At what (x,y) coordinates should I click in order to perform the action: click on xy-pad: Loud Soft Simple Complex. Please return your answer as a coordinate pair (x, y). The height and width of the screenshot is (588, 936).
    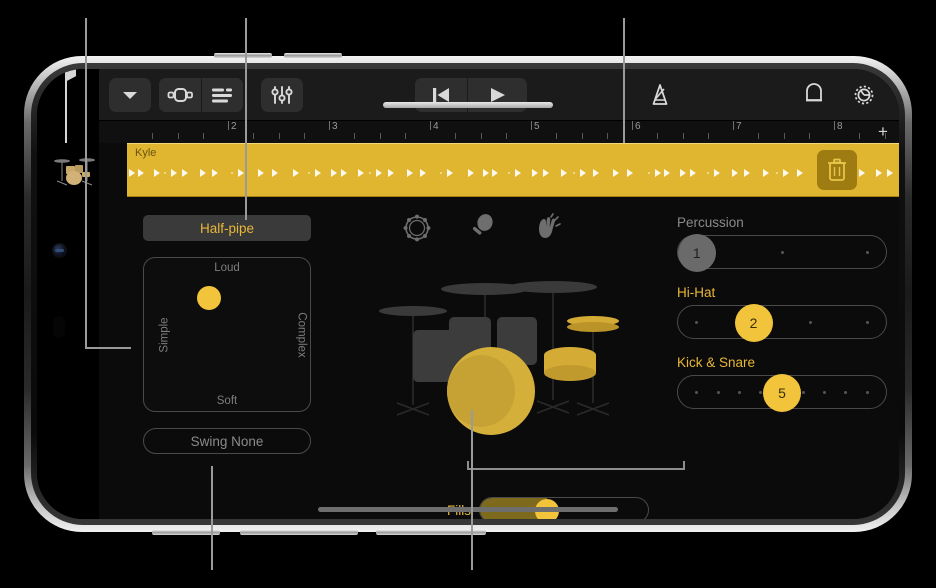
    Looking at the image, I should click on (227, 334).